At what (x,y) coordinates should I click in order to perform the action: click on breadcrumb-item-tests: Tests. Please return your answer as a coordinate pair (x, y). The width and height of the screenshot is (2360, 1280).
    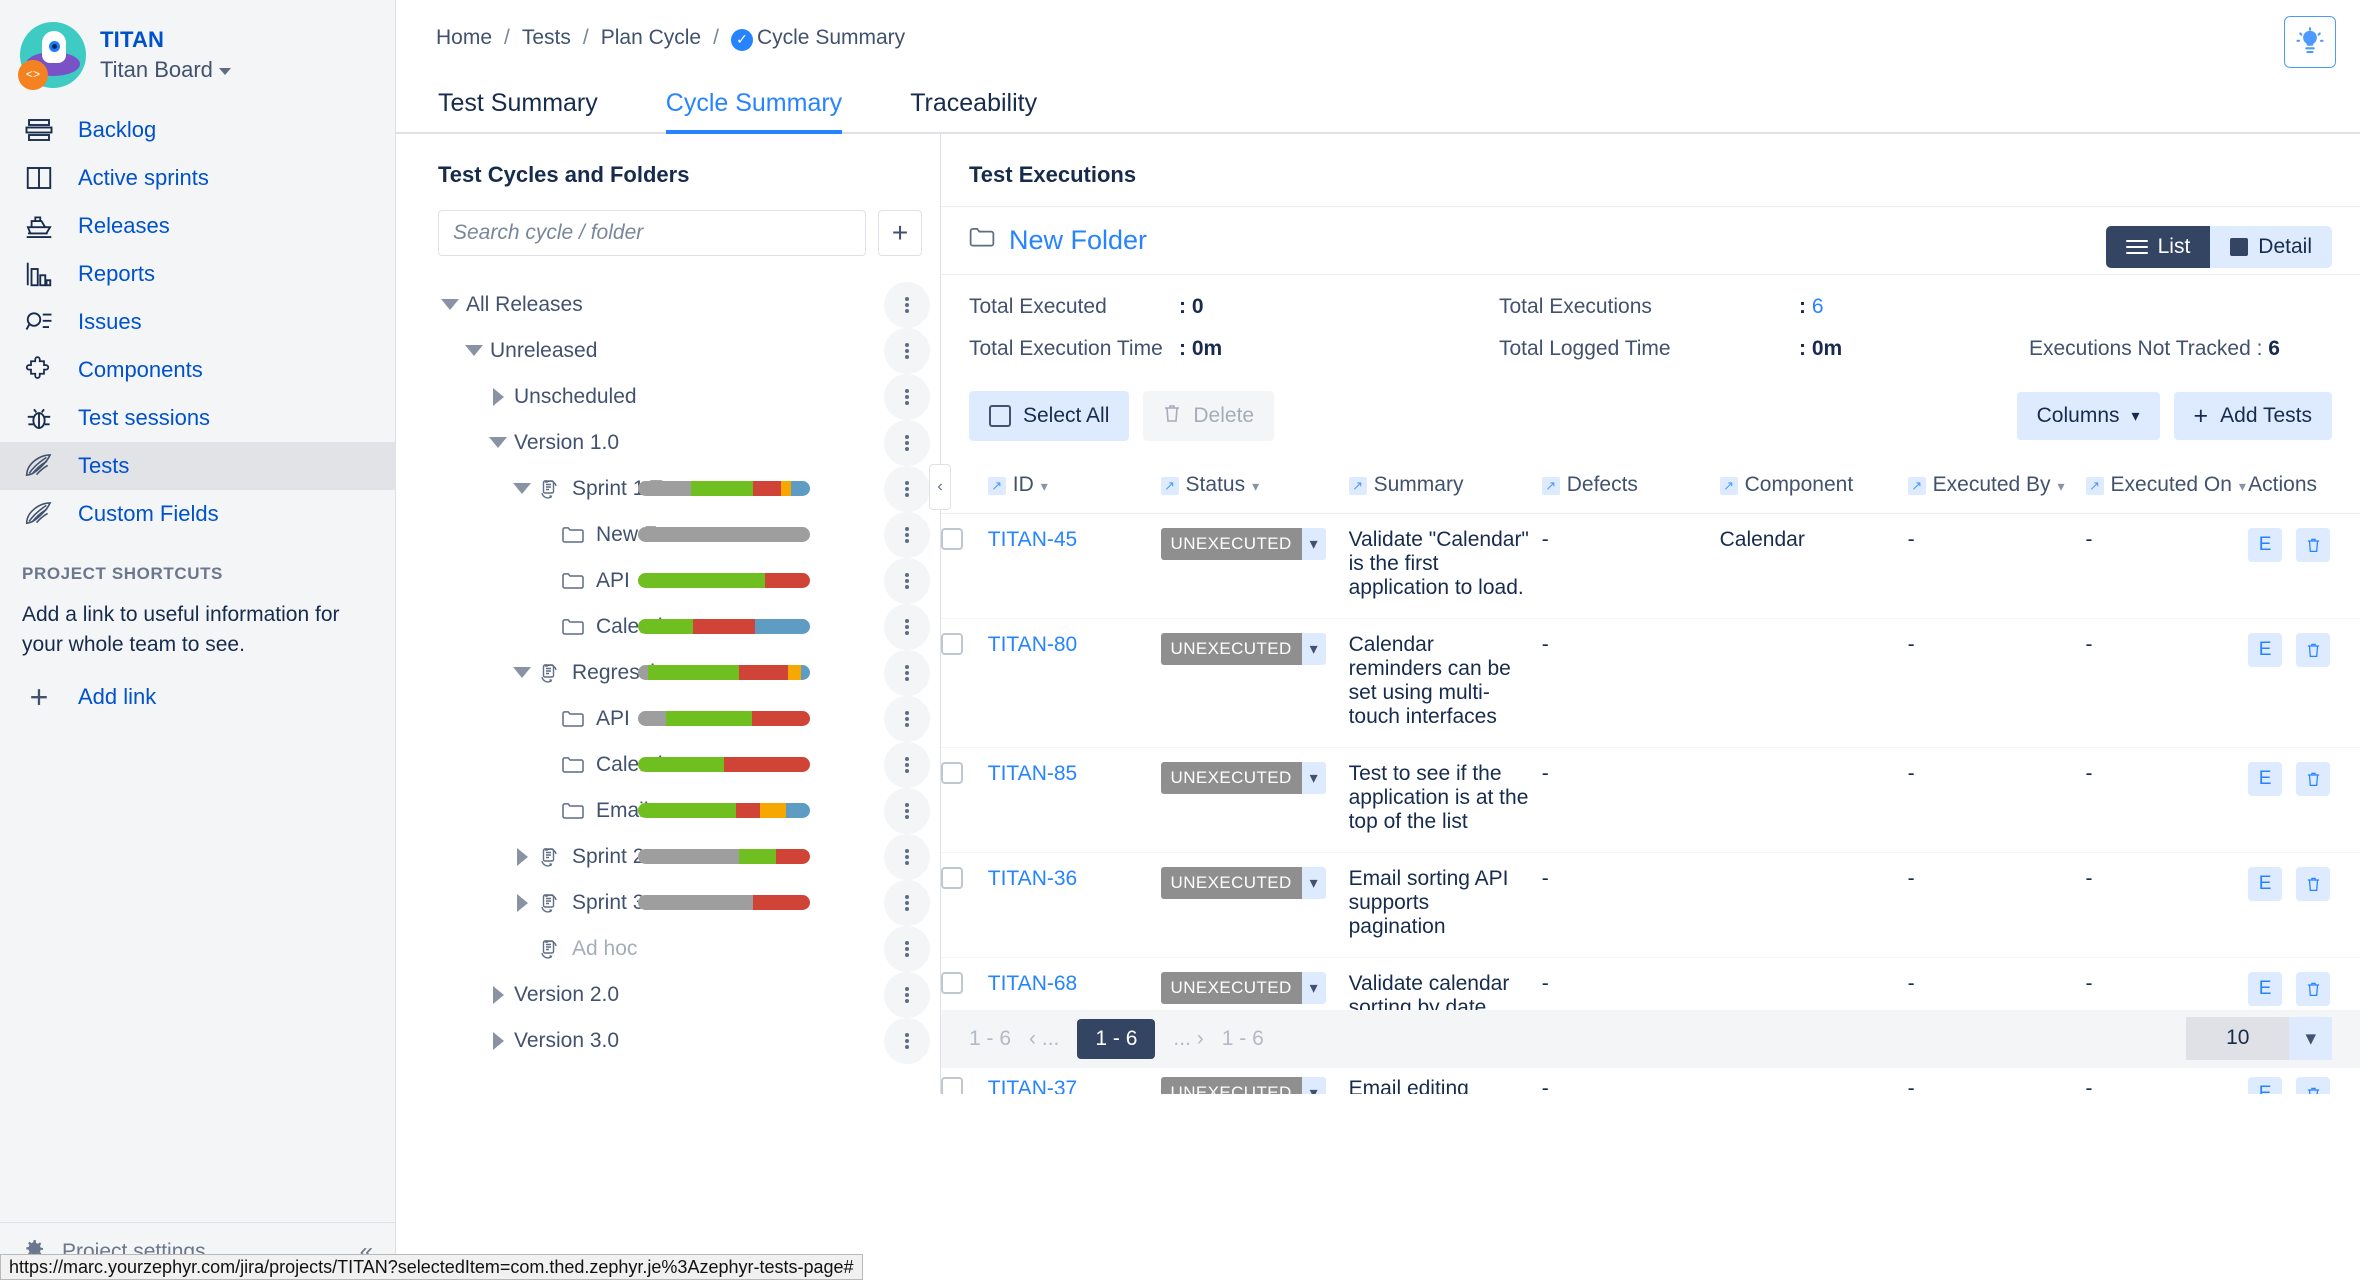
    Looking at the image, I should click on (546, 38).